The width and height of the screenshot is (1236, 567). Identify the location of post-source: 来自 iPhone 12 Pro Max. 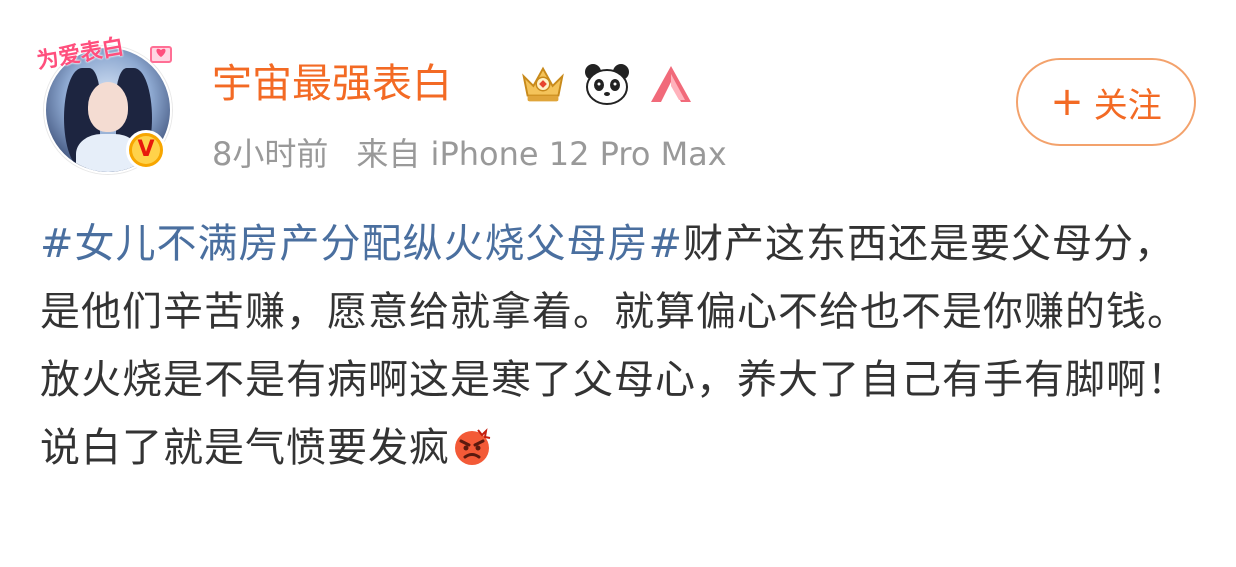
(541, 154).